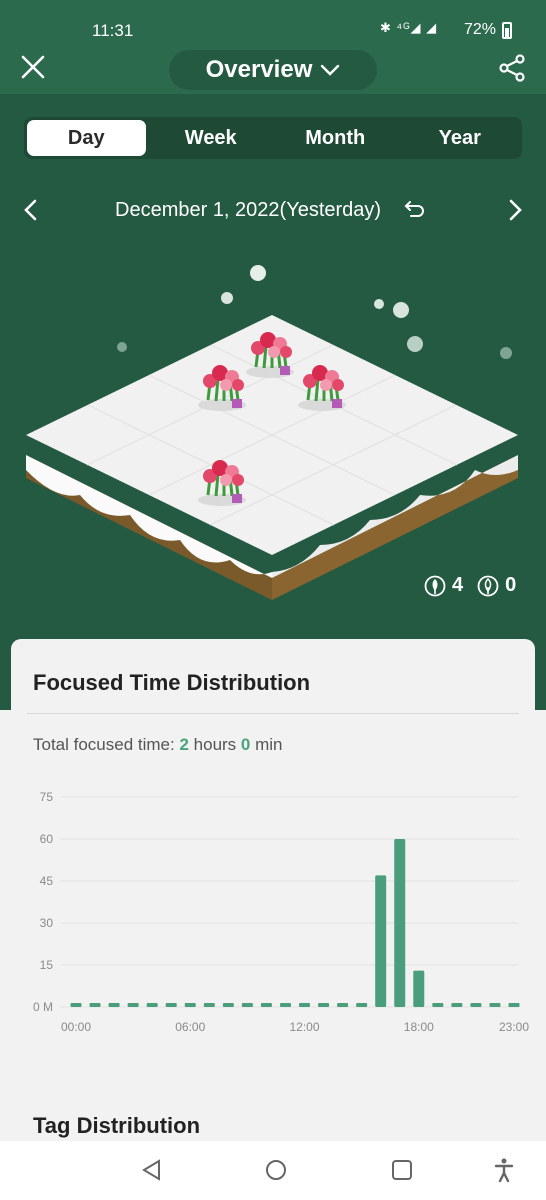 This screenshot has height=1200, width=546. Describe the element at coordinates (152, 1170) in the screenshot. I see `back-icon` at that location.